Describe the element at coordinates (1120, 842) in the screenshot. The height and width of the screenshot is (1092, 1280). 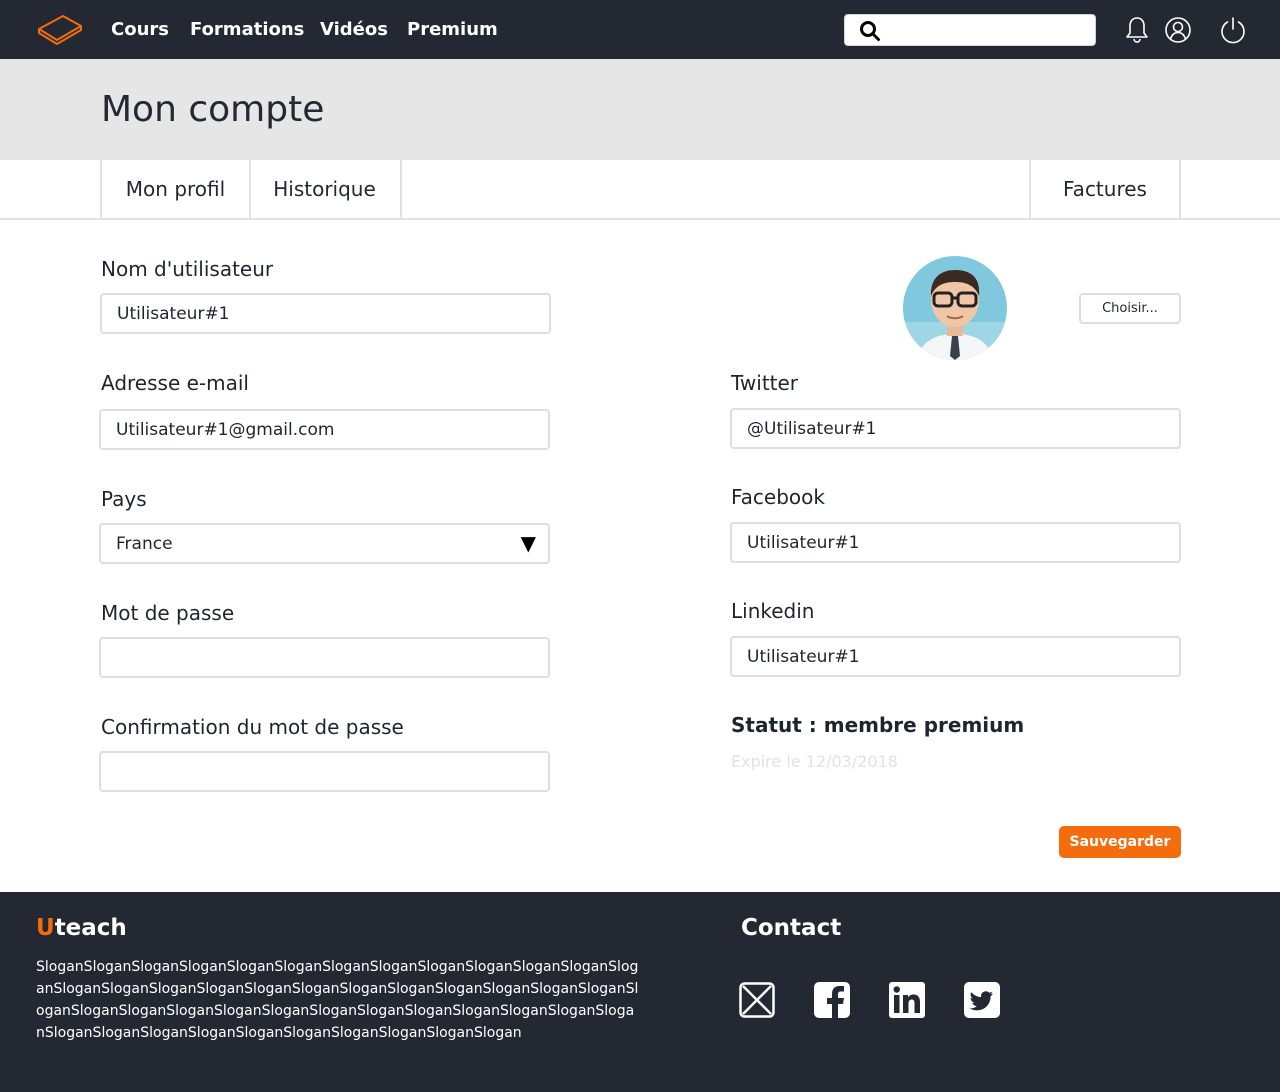
I see `save-button: Sauvegarder` at that location.